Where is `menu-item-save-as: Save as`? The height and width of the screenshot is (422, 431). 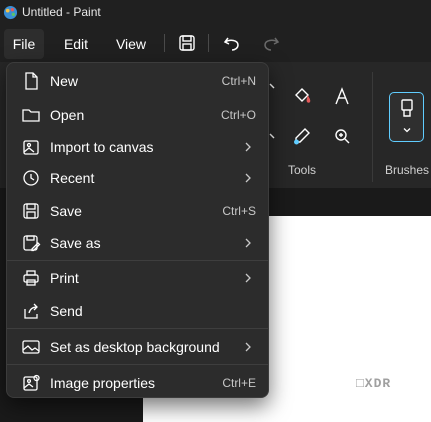 menu-item-save-as: Save as is located at coordinates (137, 243).